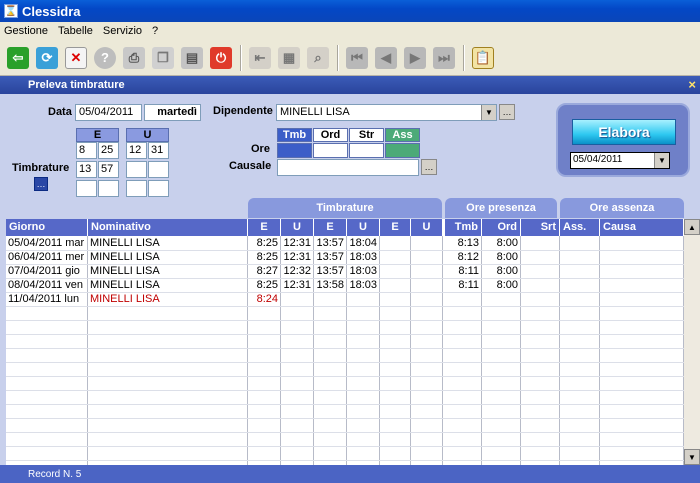 The height and width of the screenshot is (483, 700). I want to click on delete-icon: ✕, so click(76, 57).